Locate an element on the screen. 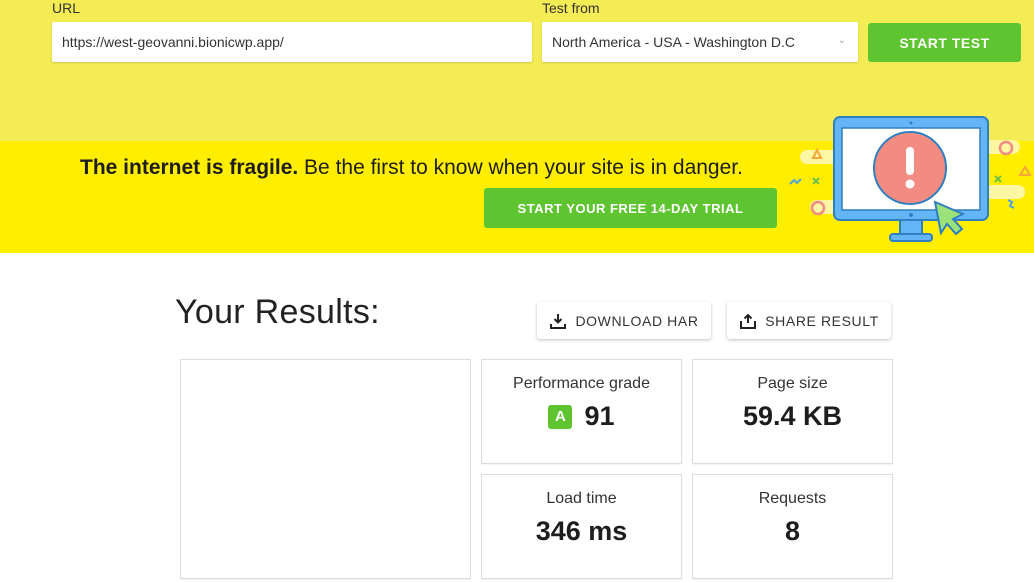 This screenshot has width=1034, height=582. load-time-card: Load time 346 ms is located at coordinates (581, 526).